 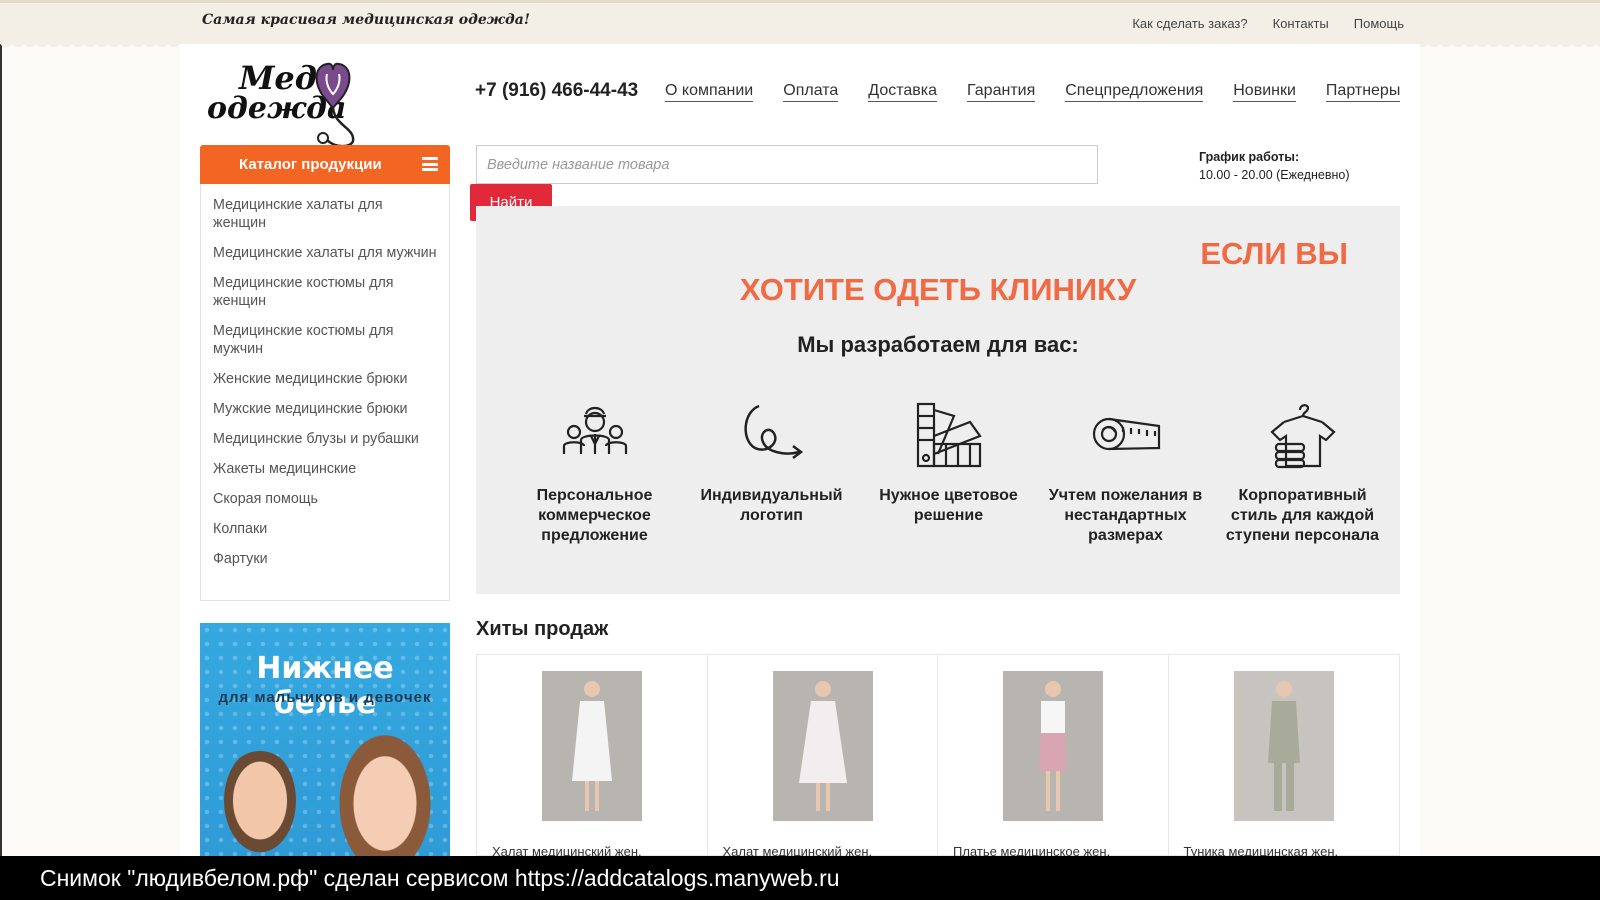 What do you see at coordinates (325, 559) in the screenshot?
I see `catalog-item: Фартуки` at bounding box center [325, 559].